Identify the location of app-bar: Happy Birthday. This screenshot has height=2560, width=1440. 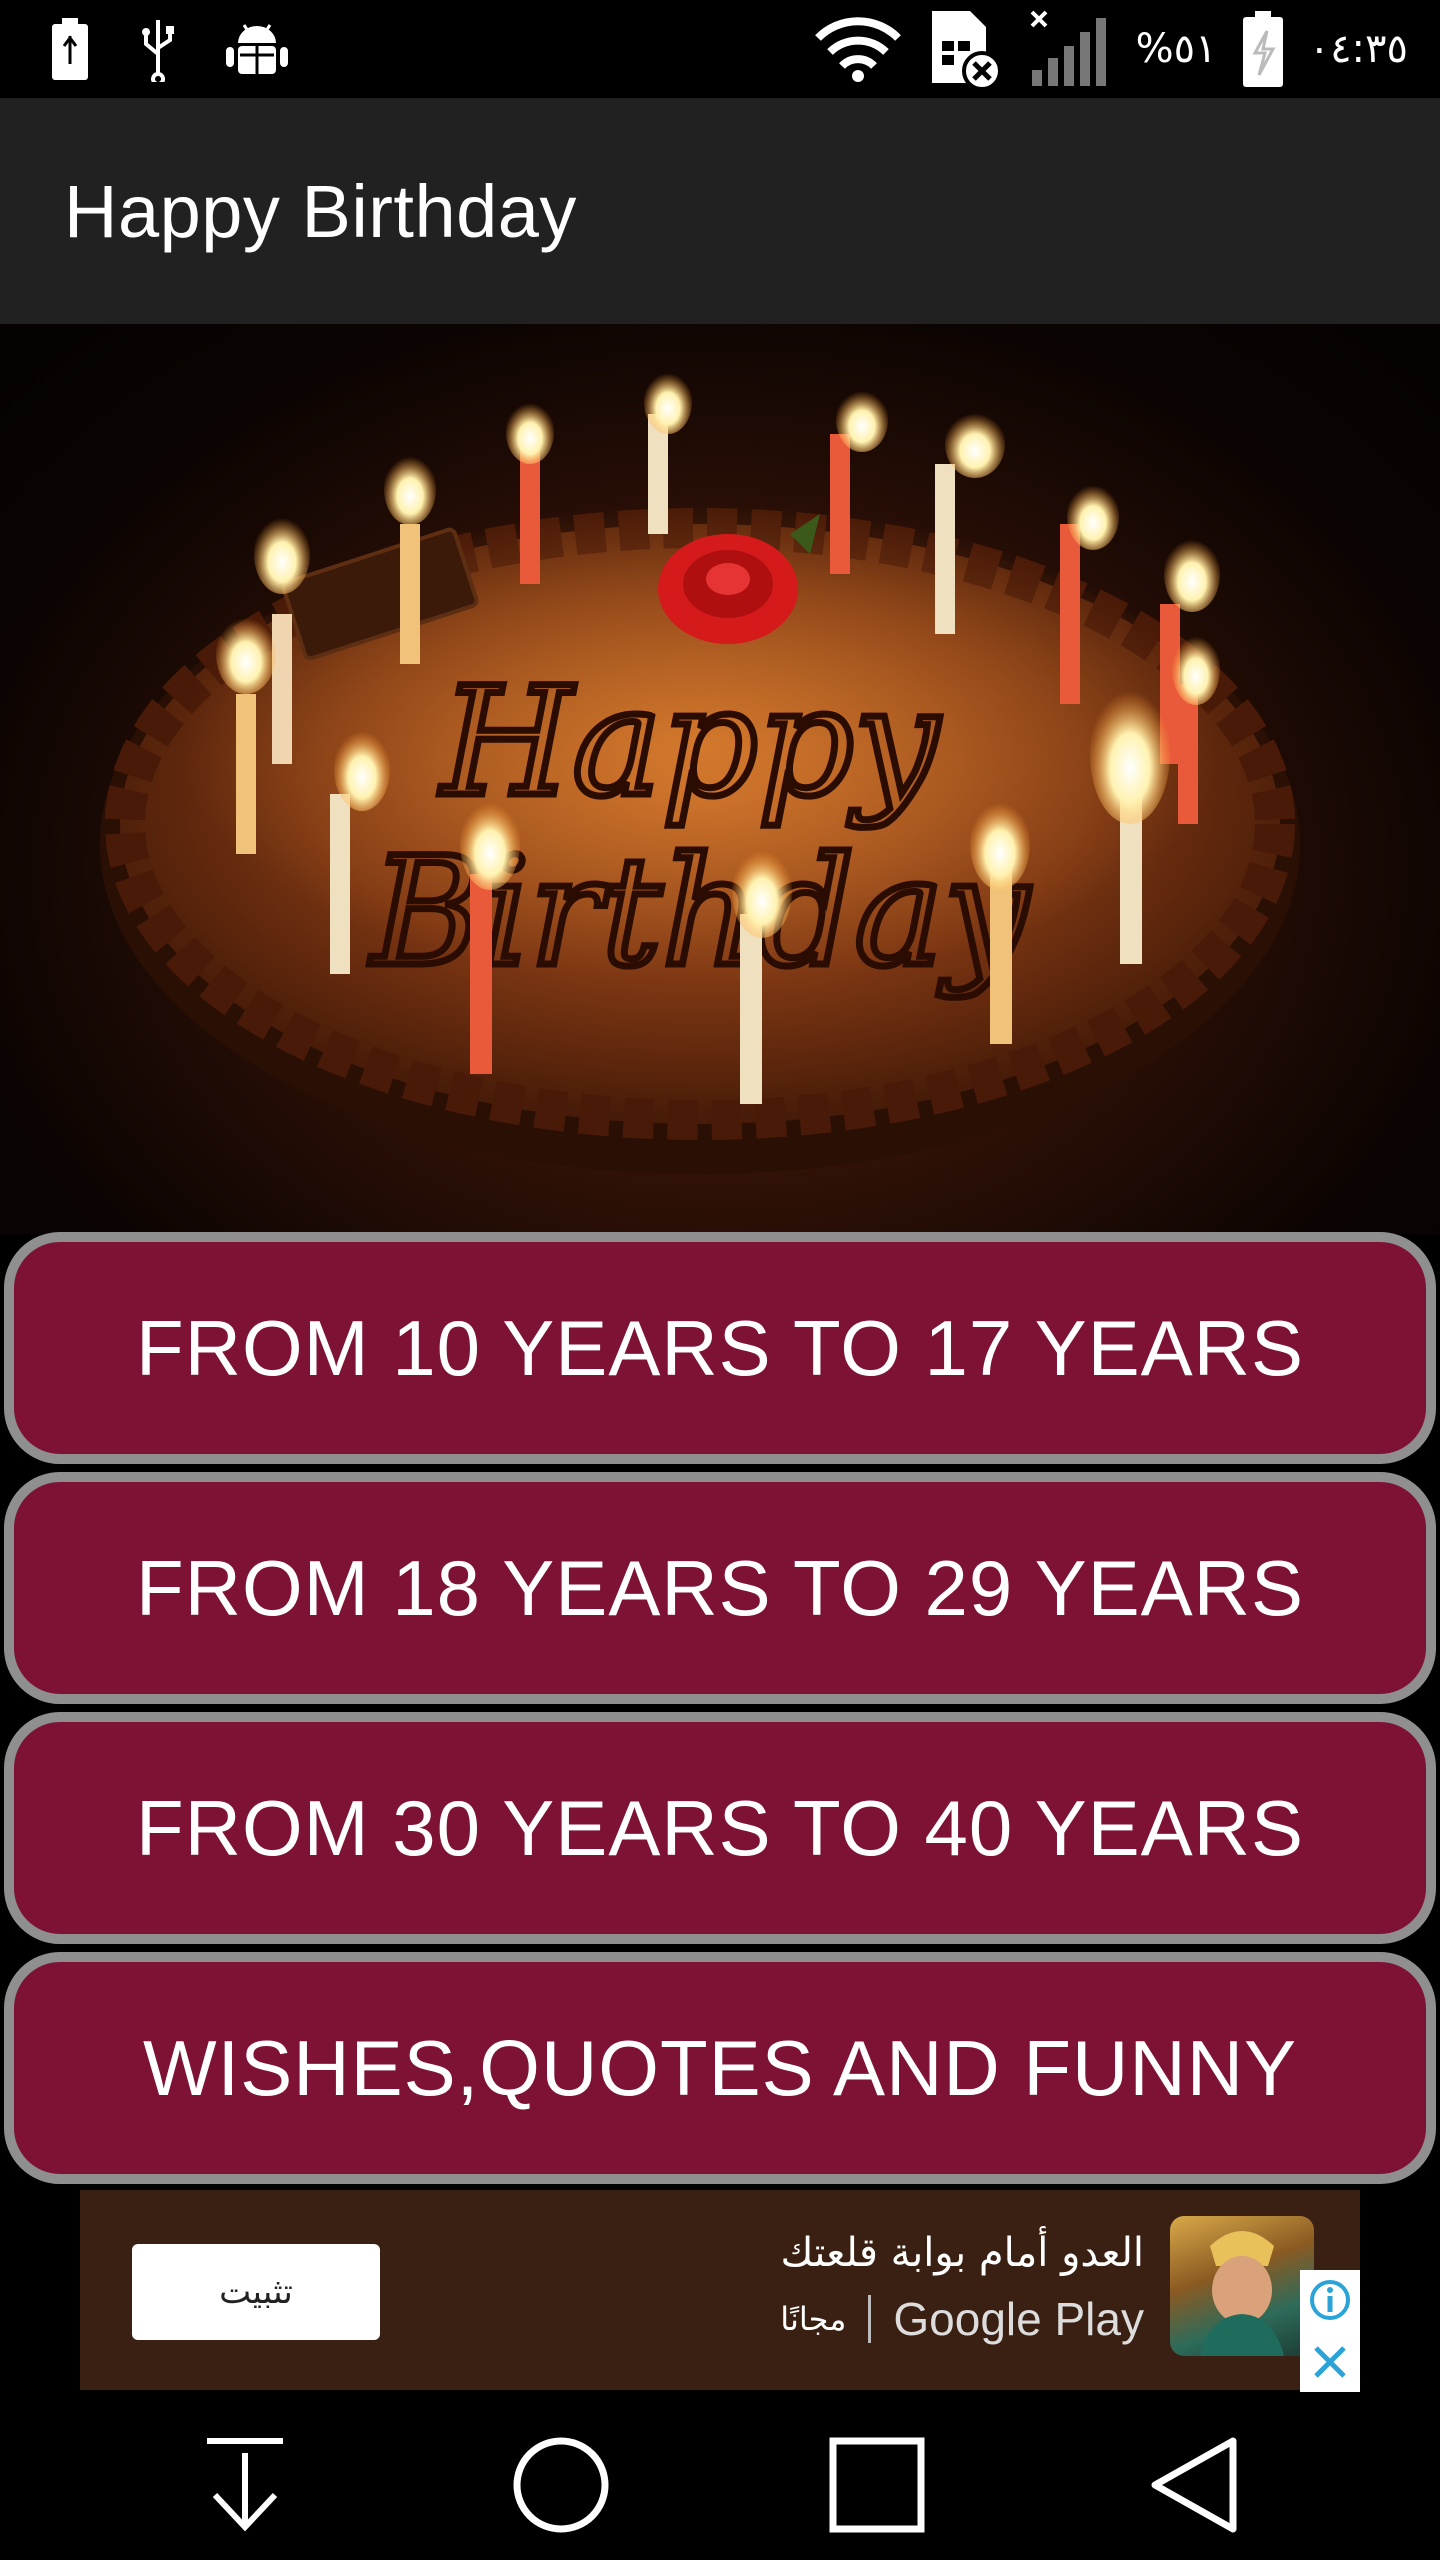
(720, 211).